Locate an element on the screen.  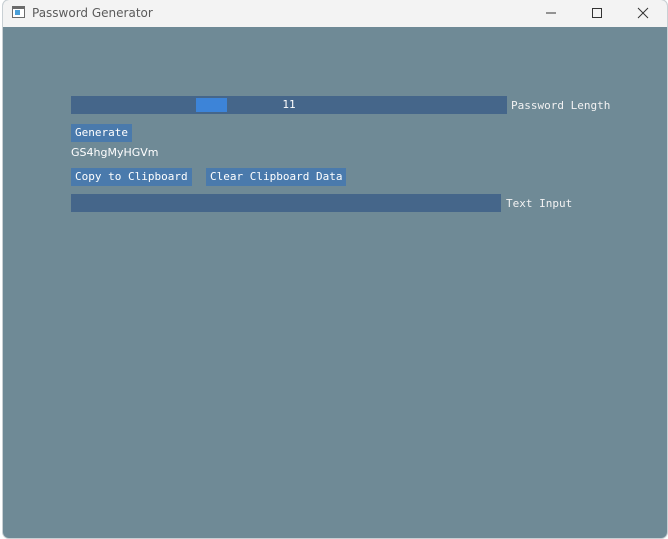
password-length-value: 11 is located at coordinates (289, 104).